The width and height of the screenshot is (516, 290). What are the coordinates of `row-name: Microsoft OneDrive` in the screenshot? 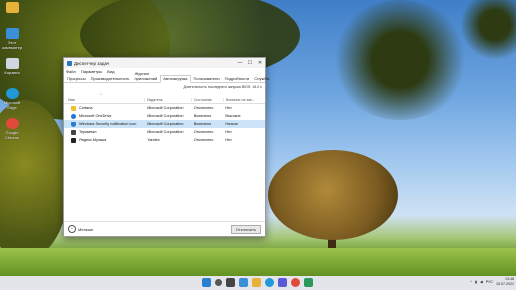 It's located at (95, 116).